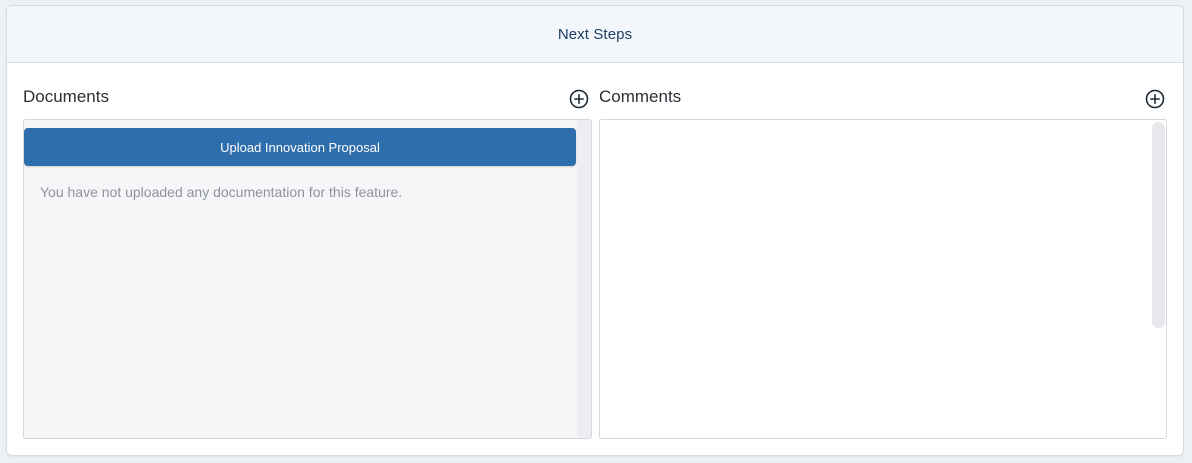 The image size is (1192, 463). What do you see at coordinates (66, 96) in the screenshot?
I see `documents-title: Documents` at bounding box center [66, 96].